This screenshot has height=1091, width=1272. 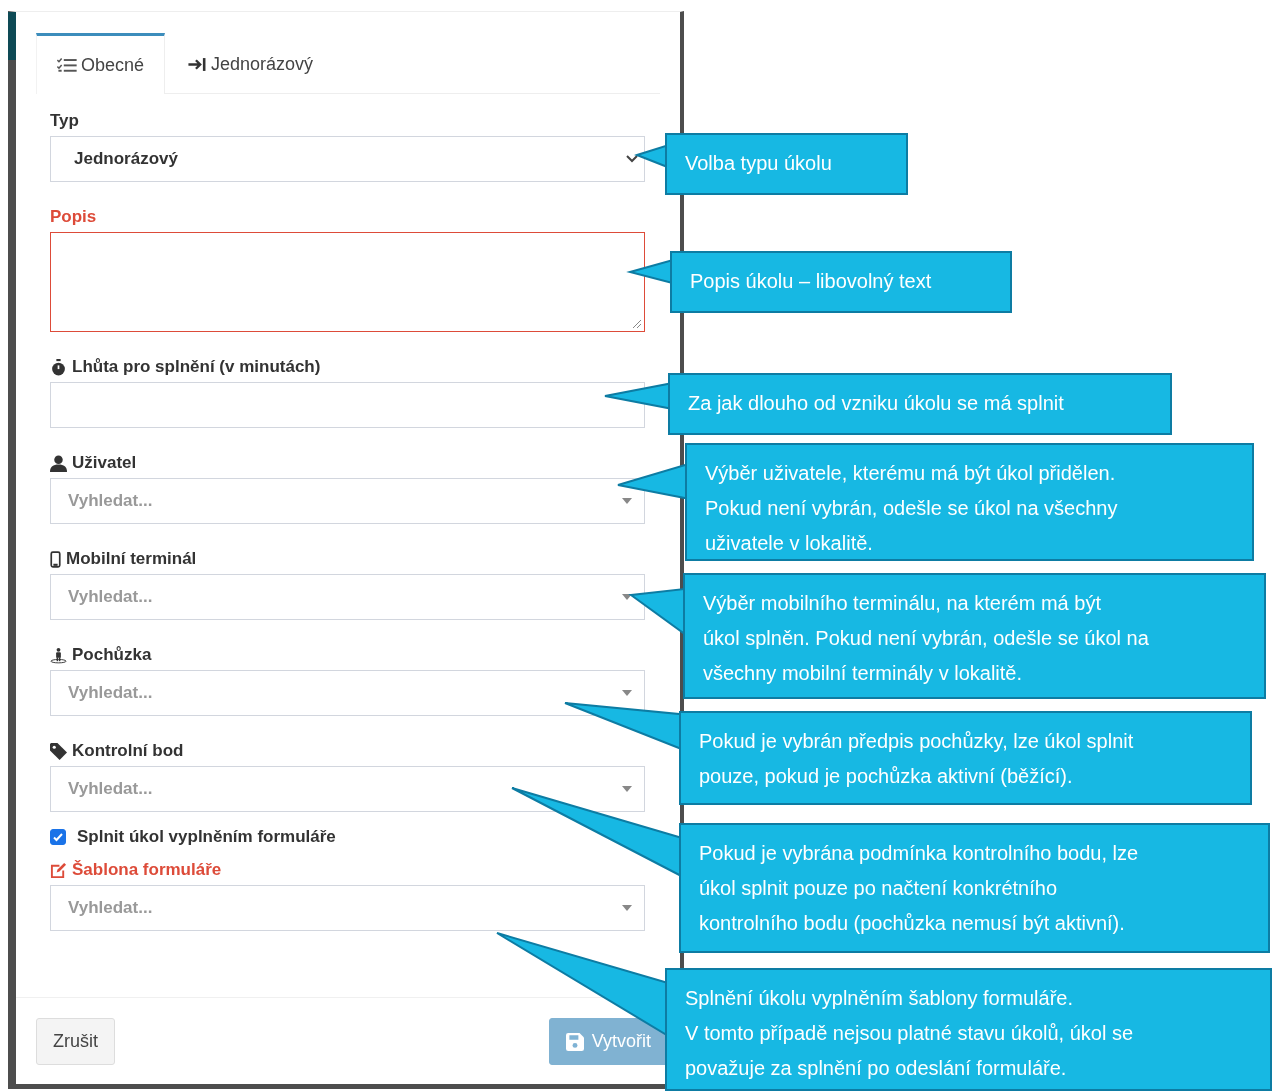 I want to click on field-label: Uživatel, so click(x=104, y=463).